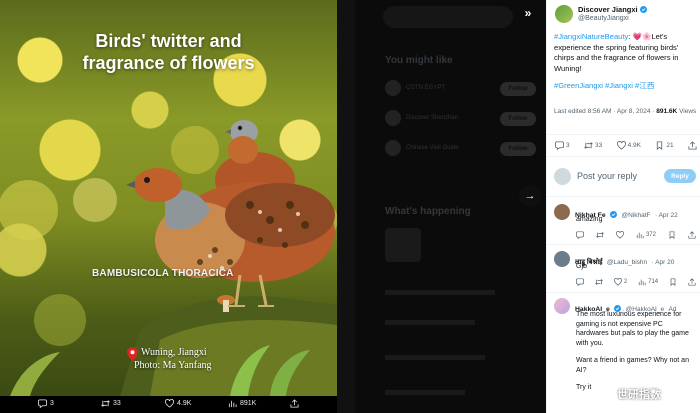  What do you see at coordinates (428, 211) in the screenshot?
I see `whats-happening-heading: What's happening` at bounding box center [428, 211].